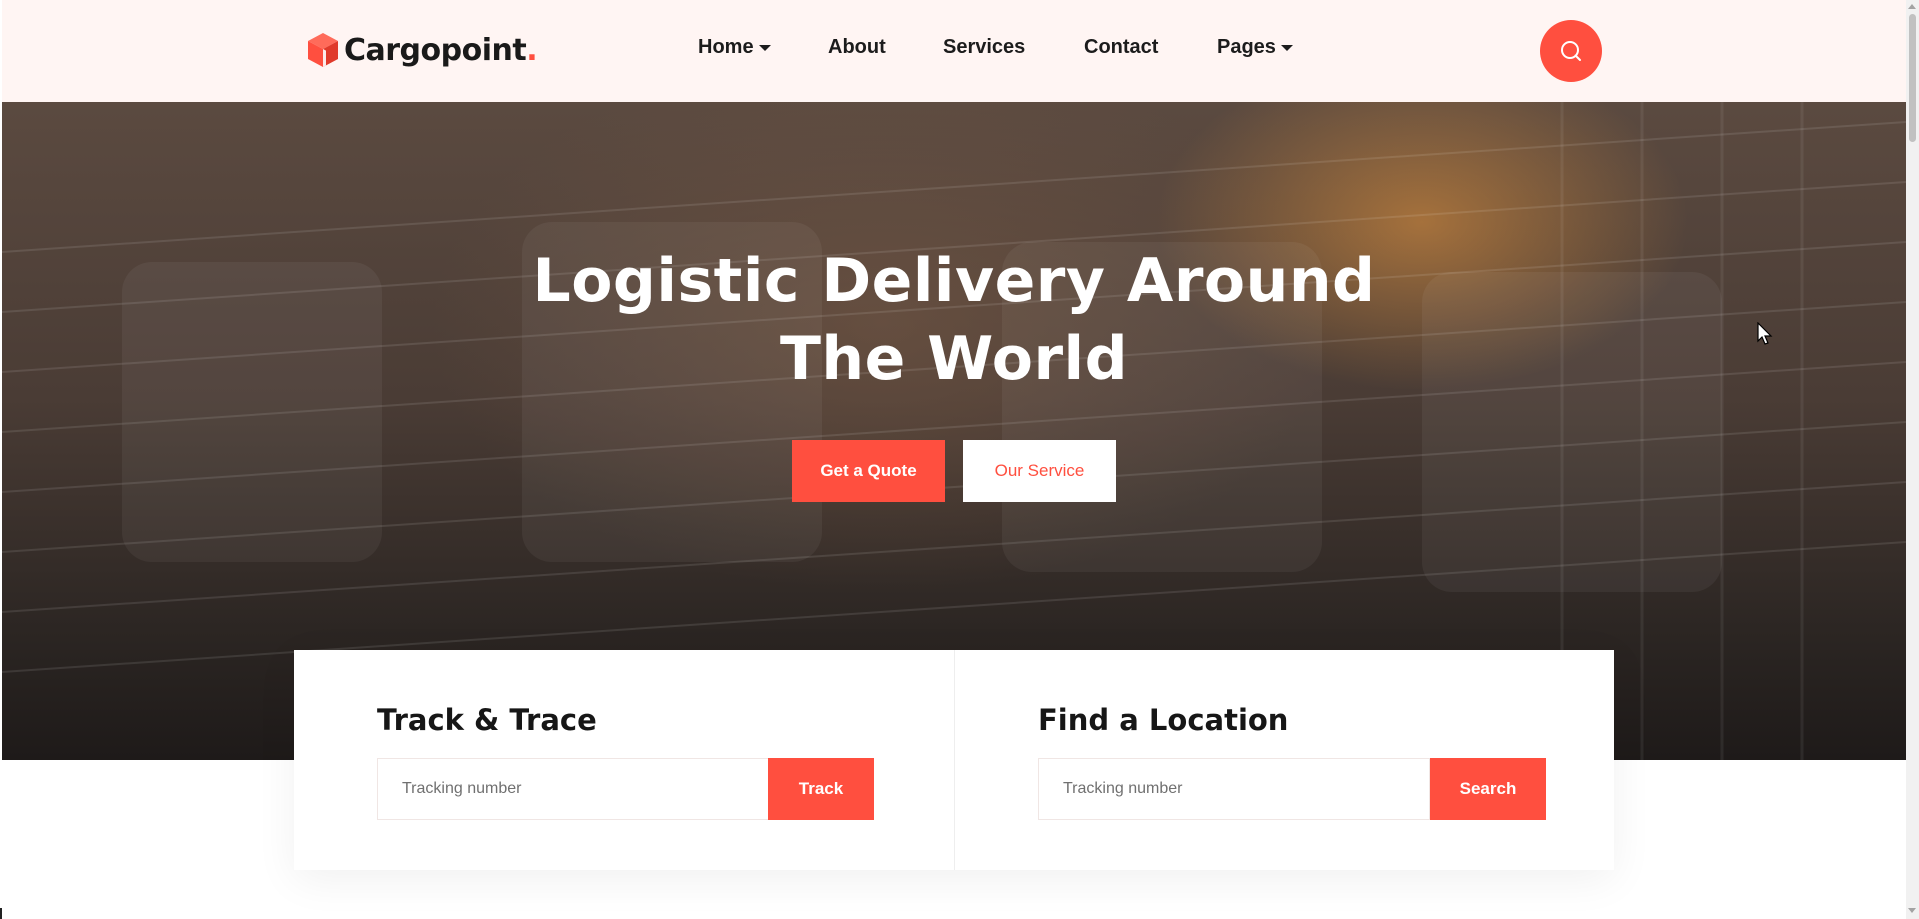  I want to click on find-location-heading: Find a Location, so click(1163, 720).